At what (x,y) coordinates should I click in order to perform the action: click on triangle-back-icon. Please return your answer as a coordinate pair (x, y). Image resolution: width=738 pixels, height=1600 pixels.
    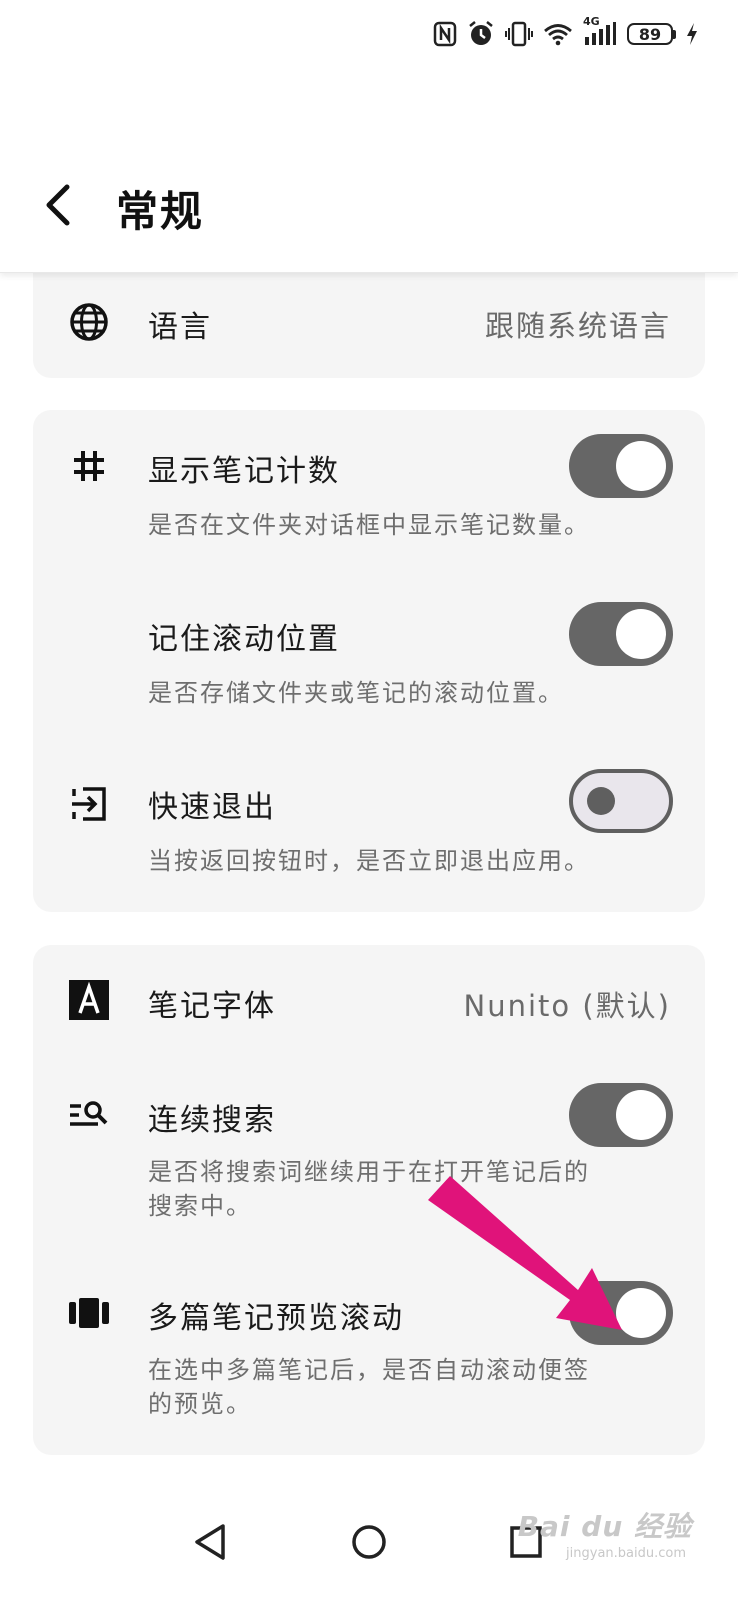
    Looking at the image, I should click on (210, 1542).